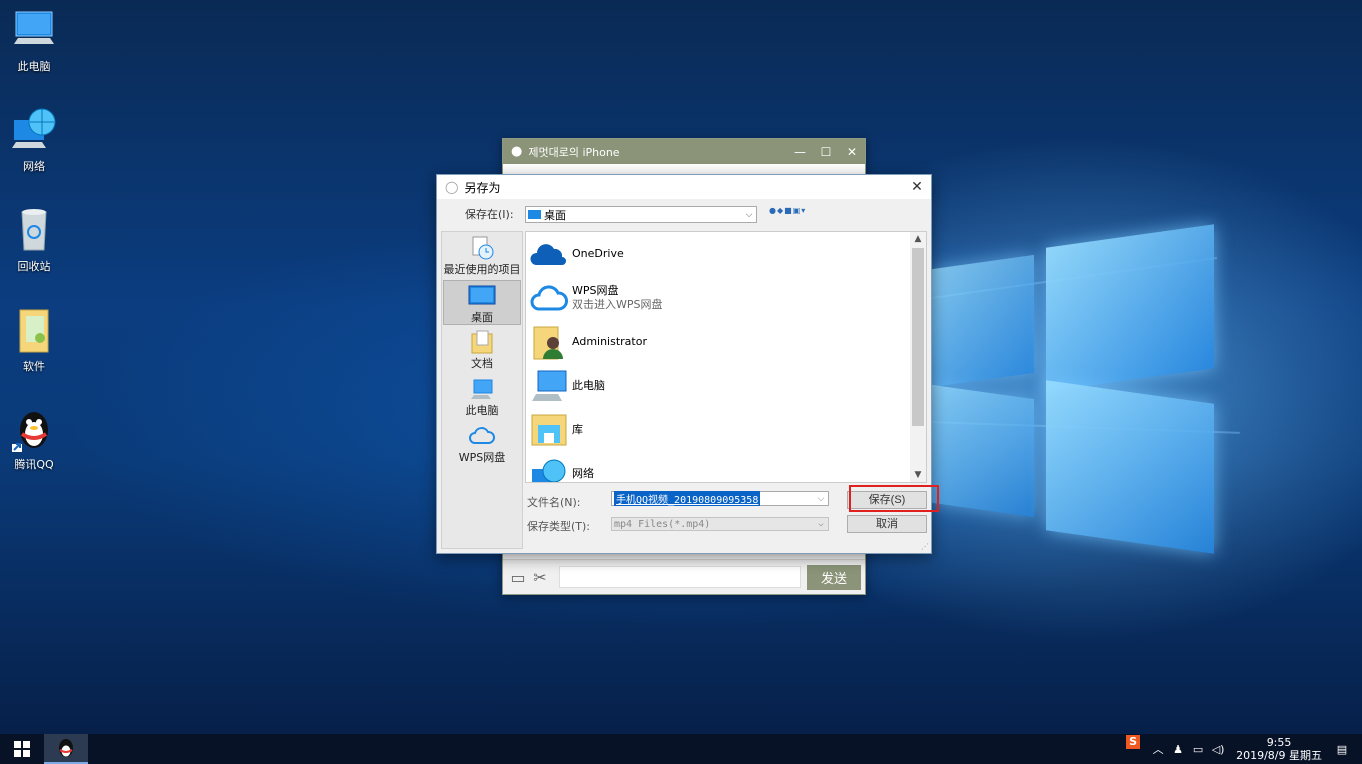 The height and width of the screenshot is (764, 1362). Describe the element at coordinates (482, 187) in the screenshot. I see `dialog-title: 另存为` at that location.